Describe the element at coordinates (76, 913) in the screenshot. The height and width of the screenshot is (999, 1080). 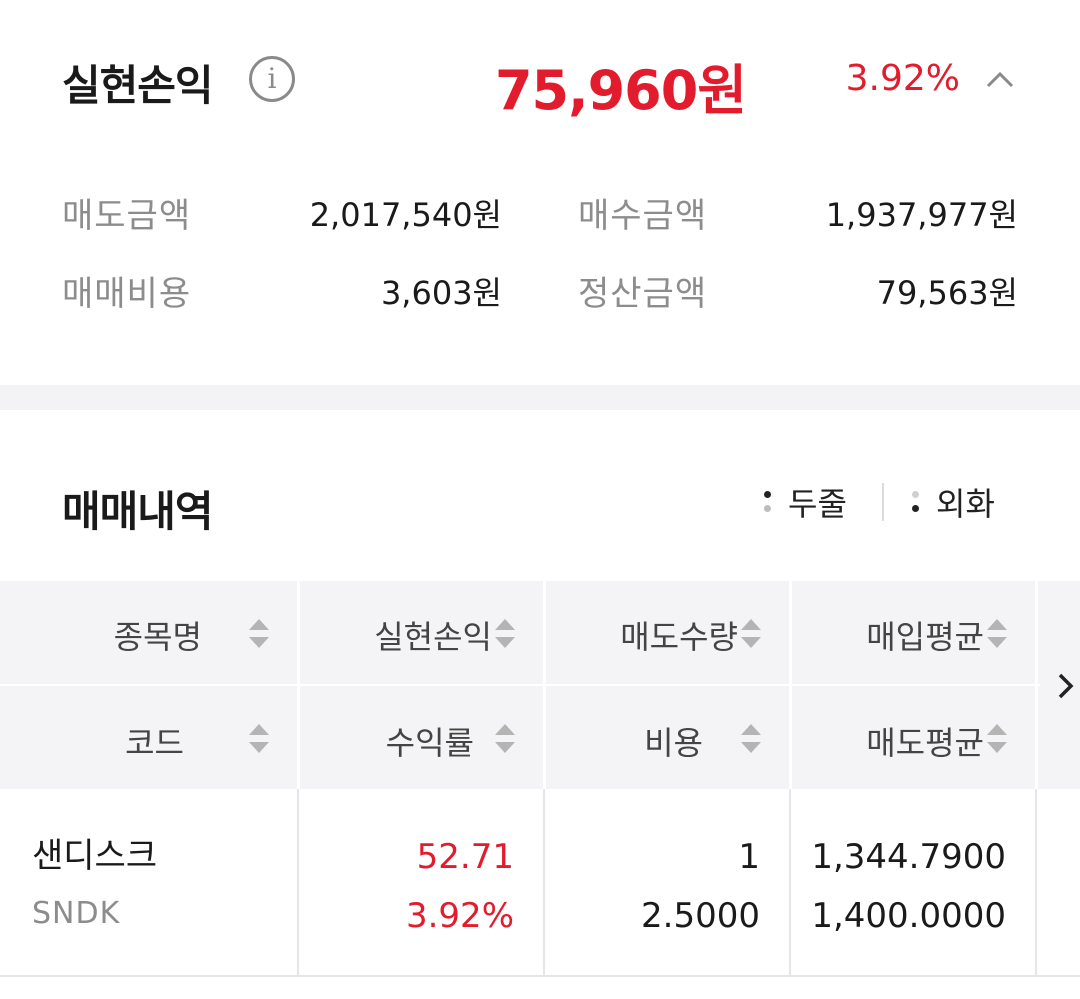
I see `stock-code: SNDK` at that location.